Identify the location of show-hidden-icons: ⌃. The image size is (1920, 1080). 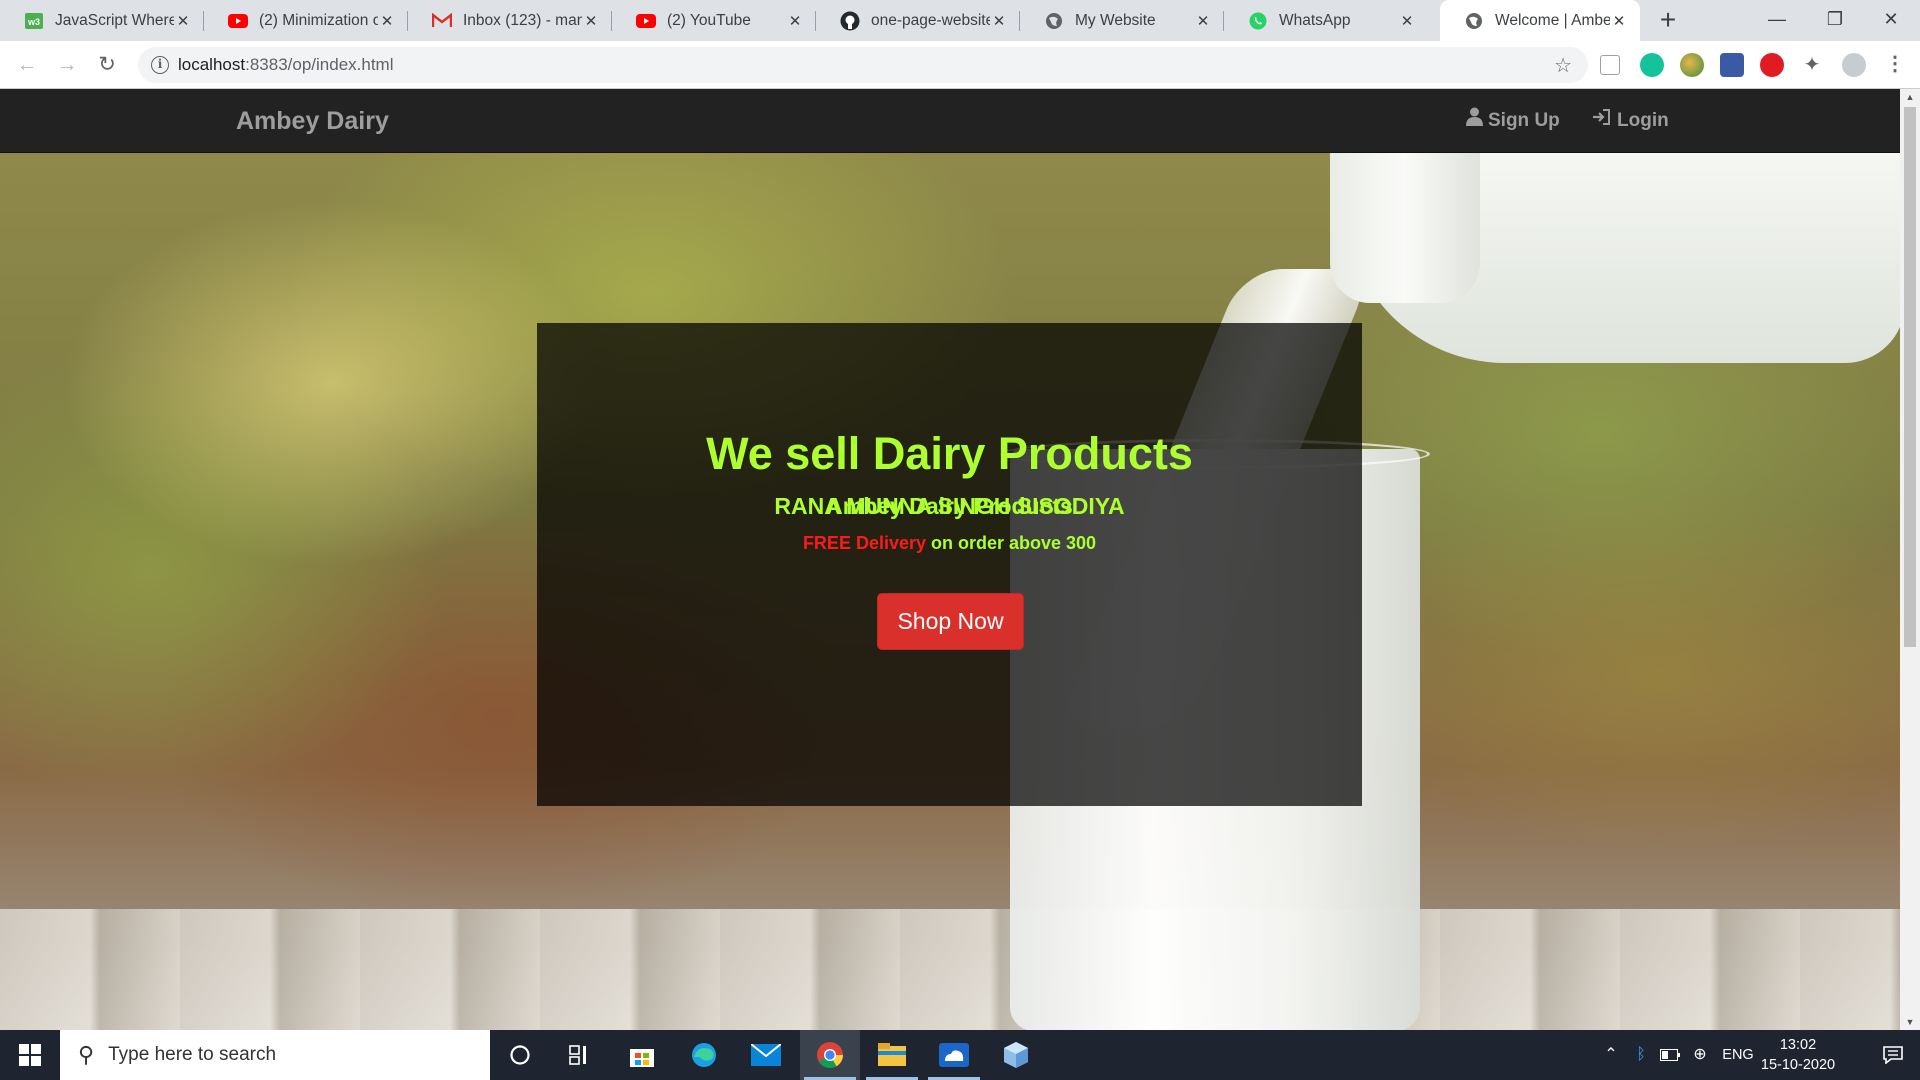
(1611, 1055).